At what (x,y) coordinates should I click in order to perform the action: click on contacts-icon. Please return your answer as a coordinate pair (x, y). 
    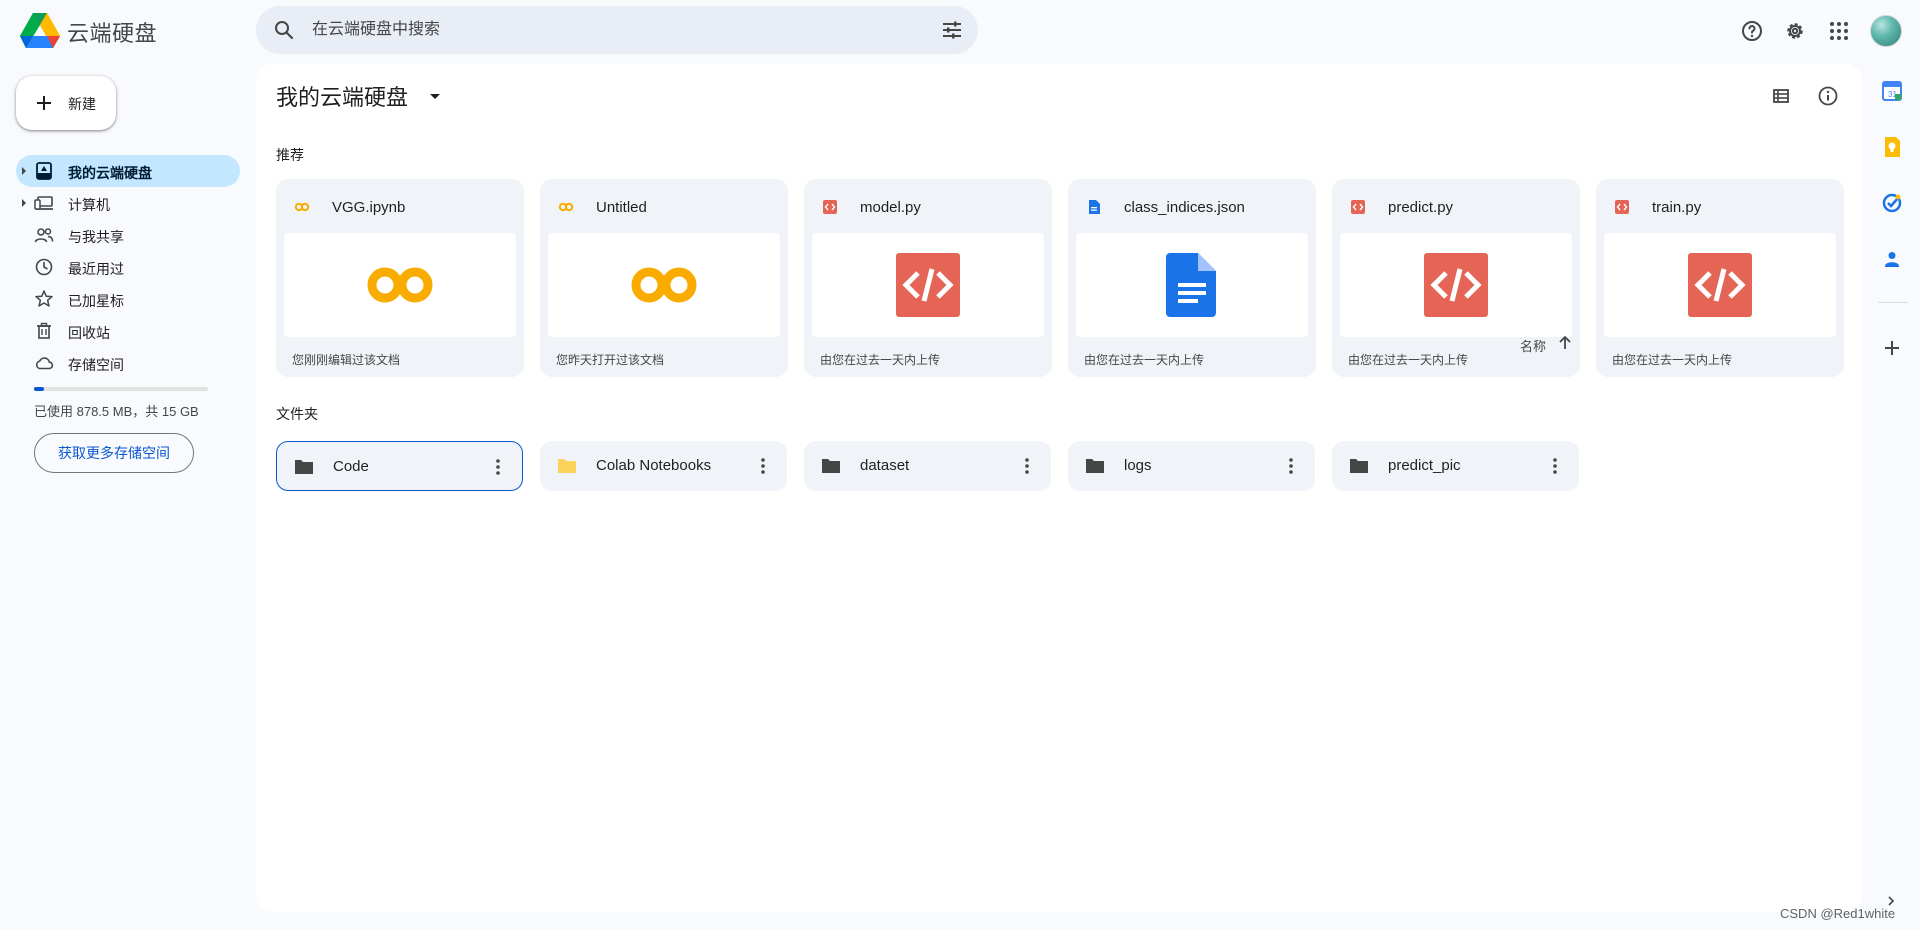
    Looking at the image, I should click on (1892, 259).